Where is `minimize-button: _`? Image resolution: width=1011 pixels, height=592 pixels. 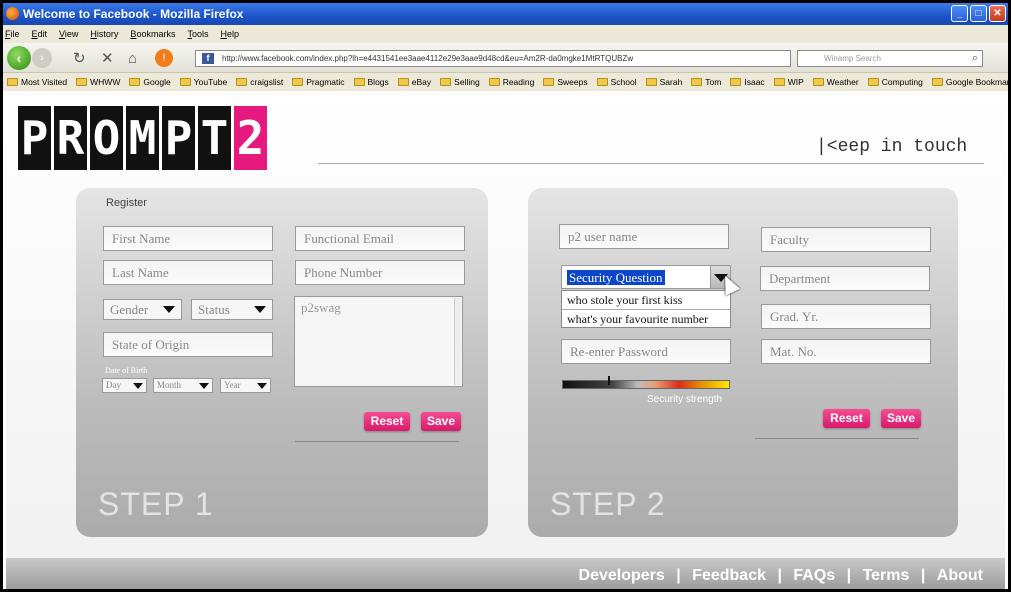 minimize-button: _ is located at coordinates (959, 13).